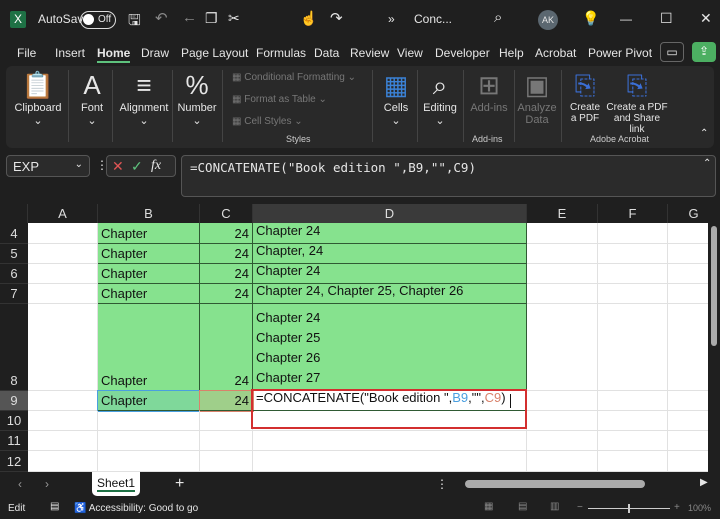  Describe the element at coordinates (134, 22) in the screenshot. I see `save-icon: 🖫` at that location.